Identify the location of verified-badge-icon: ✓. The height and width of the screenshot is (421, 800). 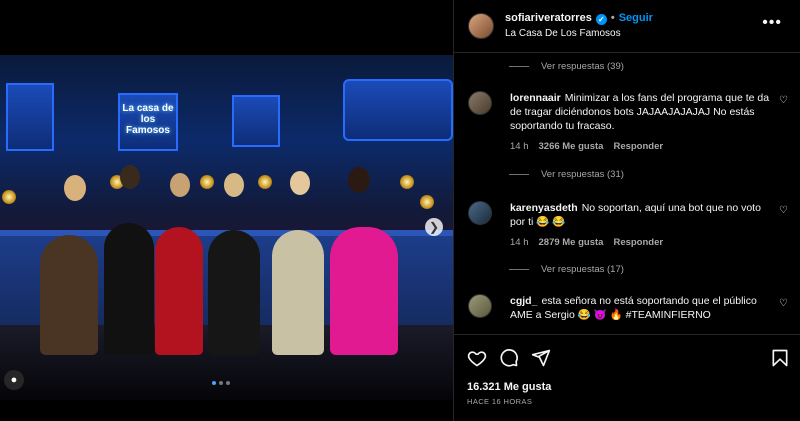
(601, 19).